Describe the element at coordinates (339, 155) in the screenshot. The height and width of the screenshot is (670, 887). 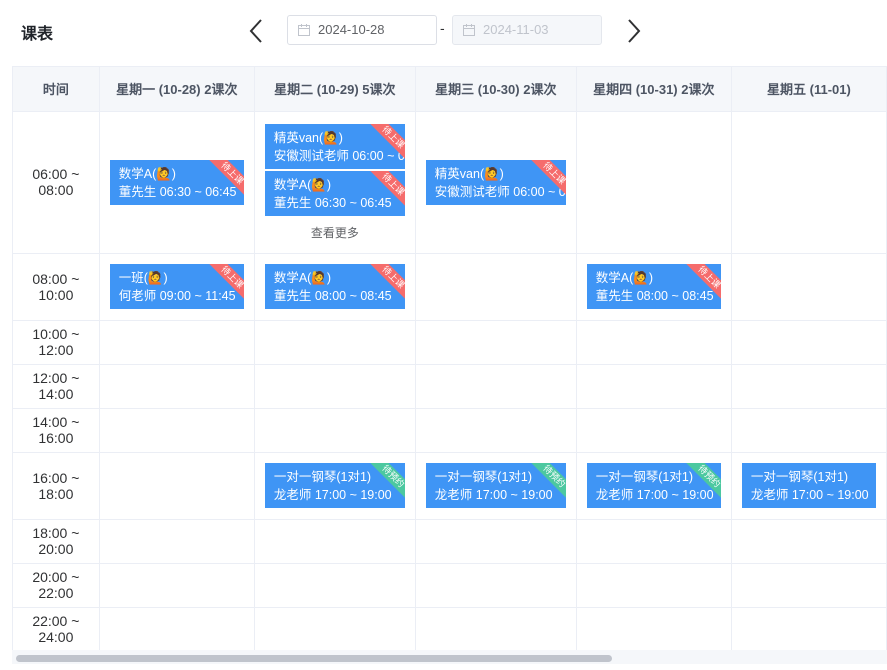
I see `event-teacher-time: 安徽测试老师 06:00 ~ 0` at that location.